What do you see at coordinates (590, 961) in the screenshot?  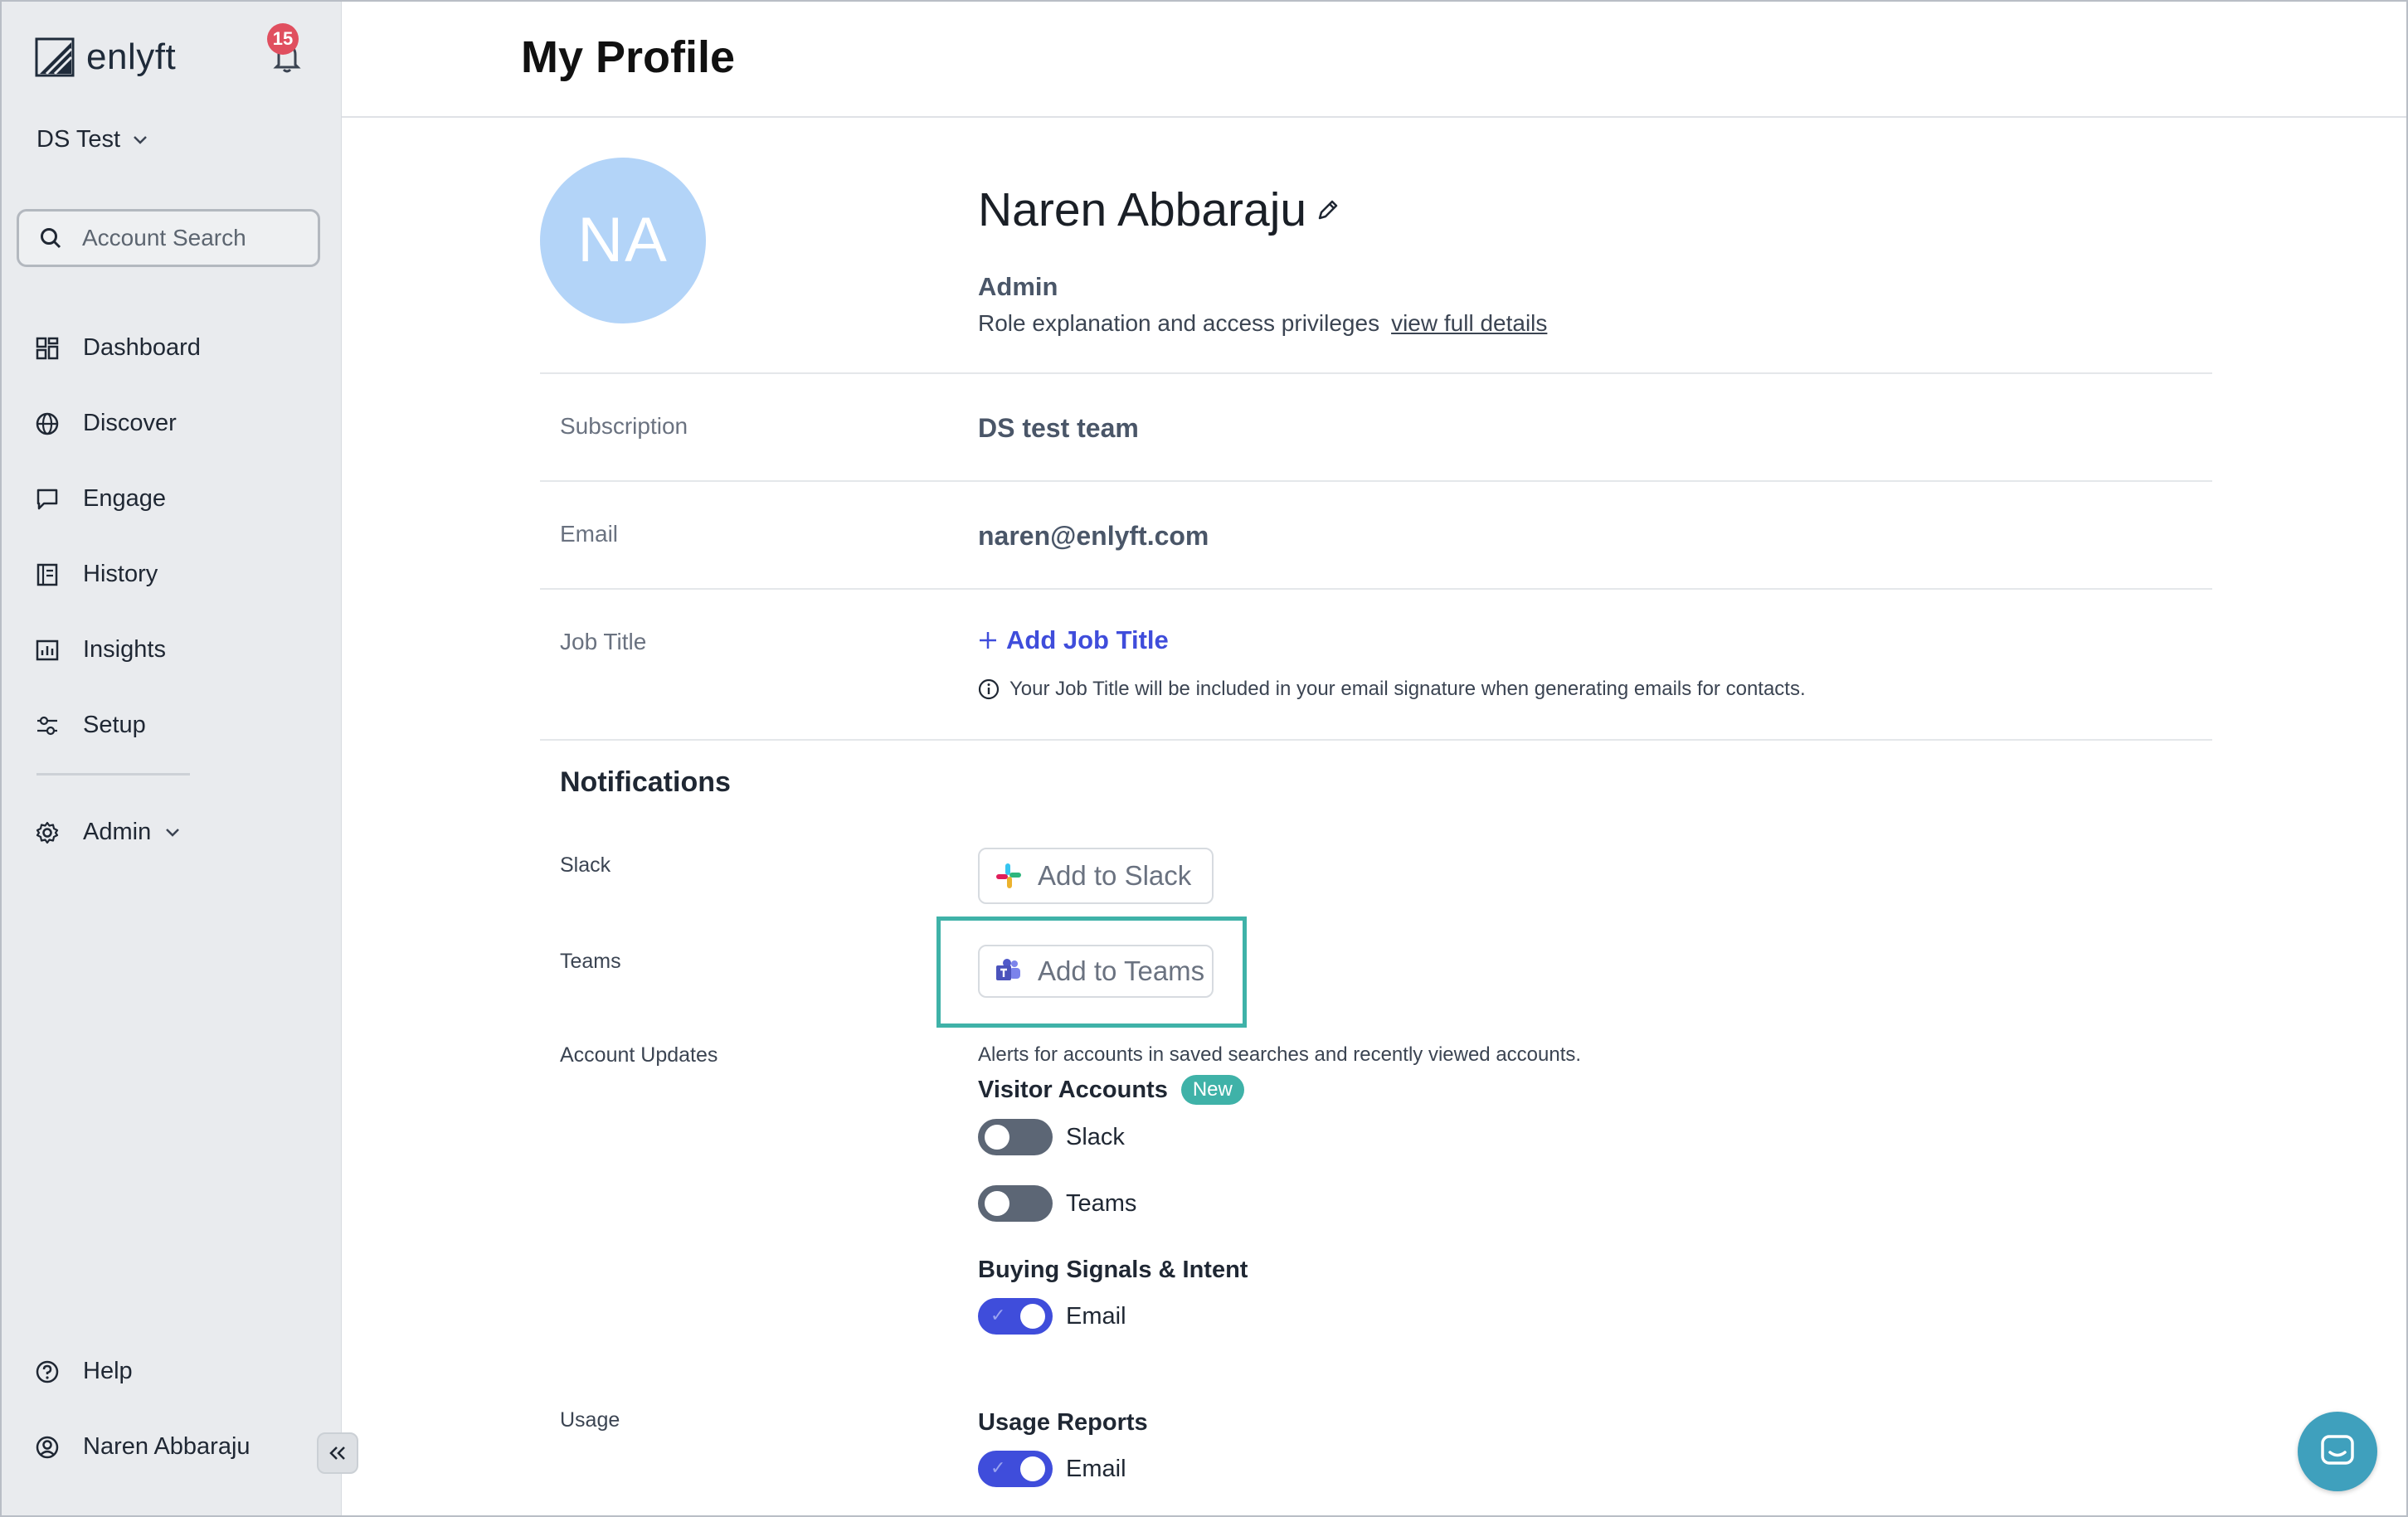 I see `teams-label: Teams` at bounding box center [590, 961].